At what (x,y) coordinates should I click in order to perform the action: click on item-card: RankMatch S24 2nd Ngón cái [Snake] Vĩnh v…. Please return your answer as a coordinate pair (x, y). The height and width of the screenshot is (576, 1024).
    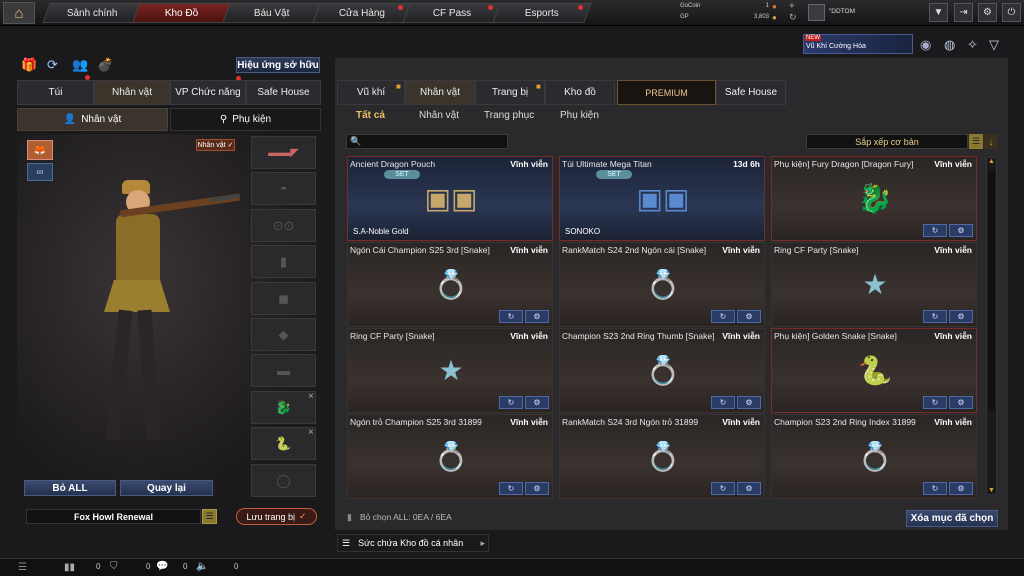
    Looking at the image, I should click on (662, 284).